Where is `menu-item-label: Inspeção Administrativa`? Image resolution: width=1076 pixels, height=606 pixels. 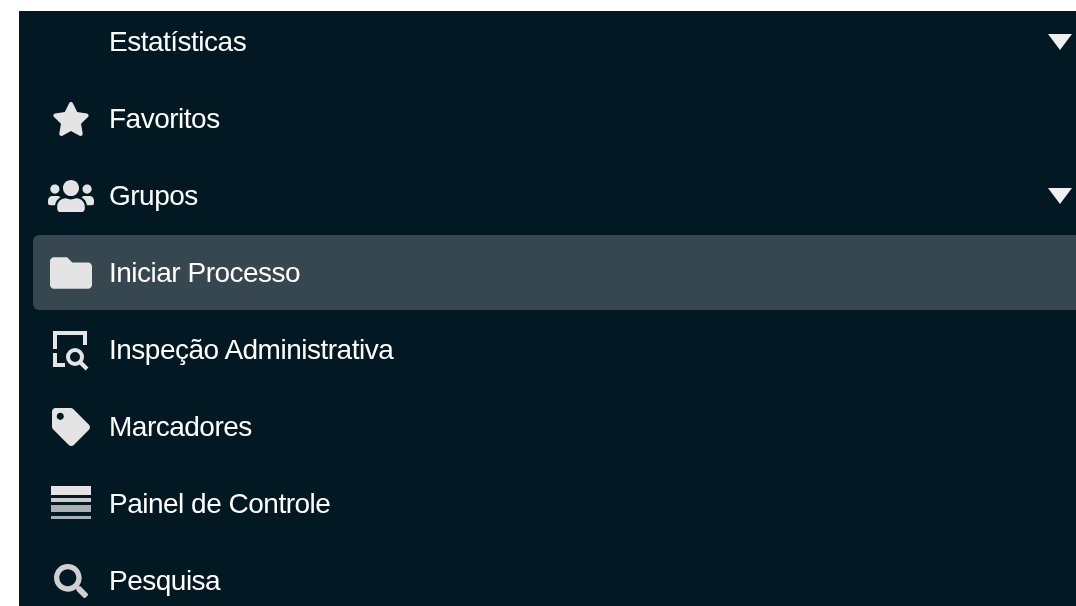 menu-item-label: Inspeção Administrativa is located at coordinates (251, 349).